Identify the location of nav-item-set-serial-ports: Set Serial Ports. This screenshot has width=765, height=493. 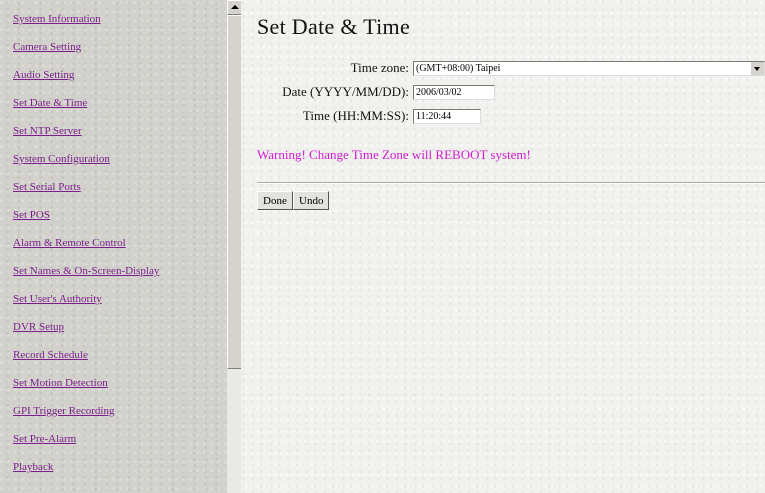
(47, 187).